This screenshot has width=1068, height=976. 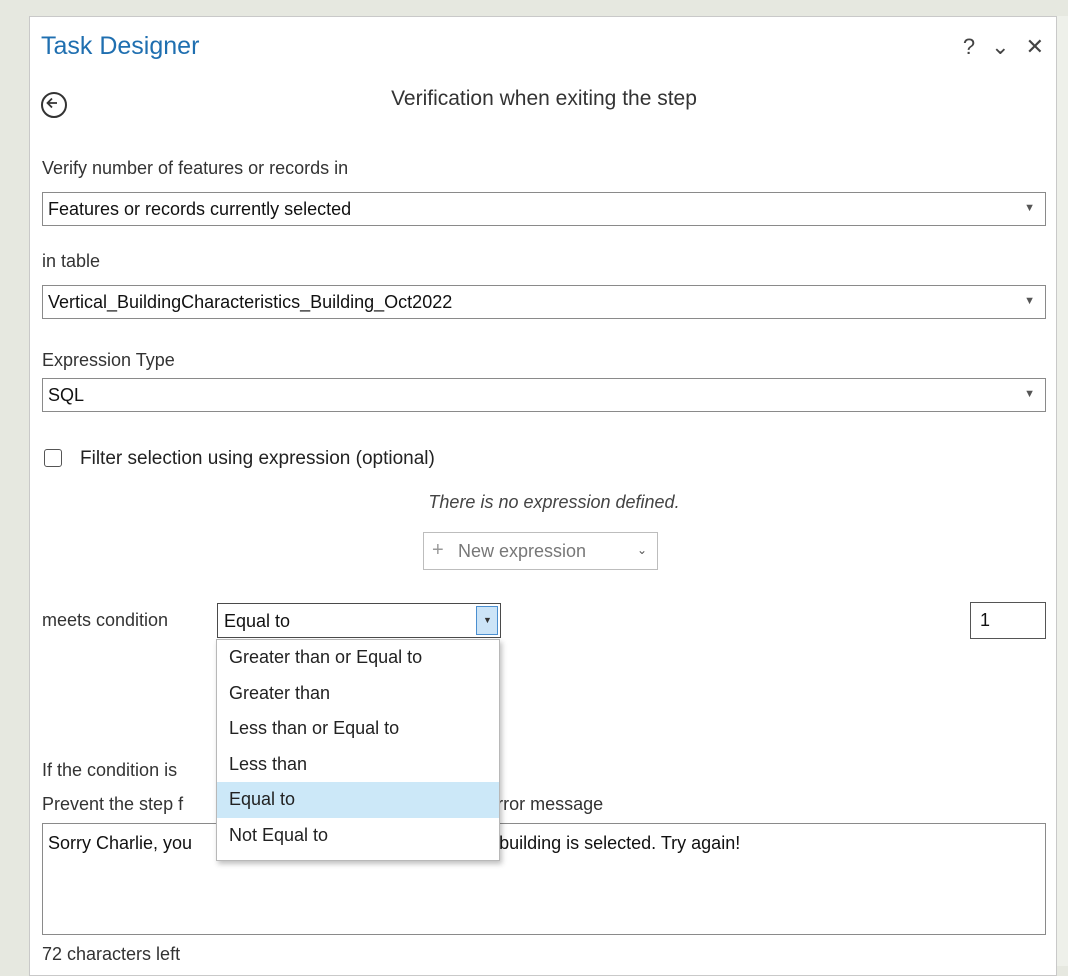 I want to click on back-arrow-icon, so click(x=51, y=103).